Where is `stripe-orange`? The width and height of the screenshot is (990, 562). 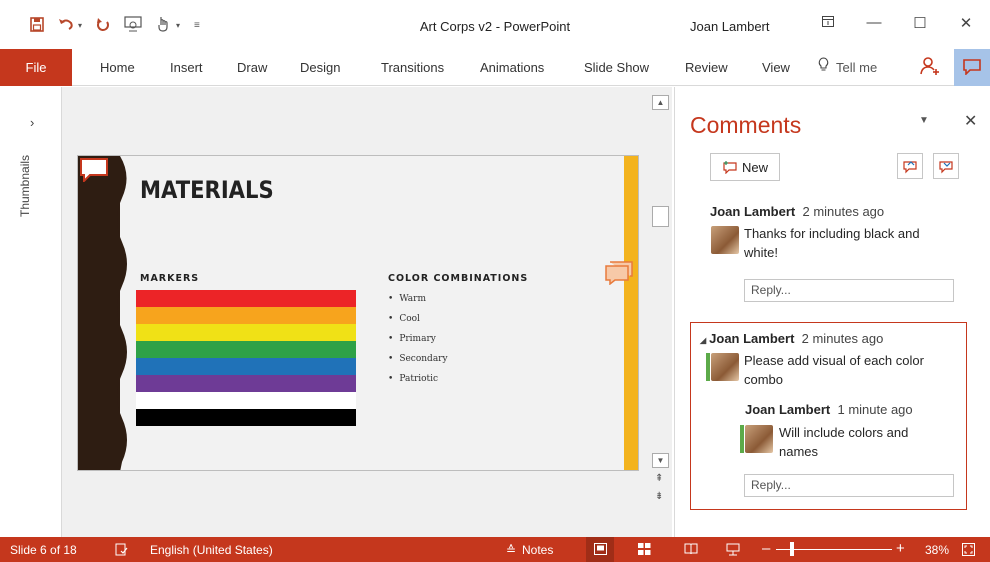 stripe-orange is located at coordinates (246, 315).